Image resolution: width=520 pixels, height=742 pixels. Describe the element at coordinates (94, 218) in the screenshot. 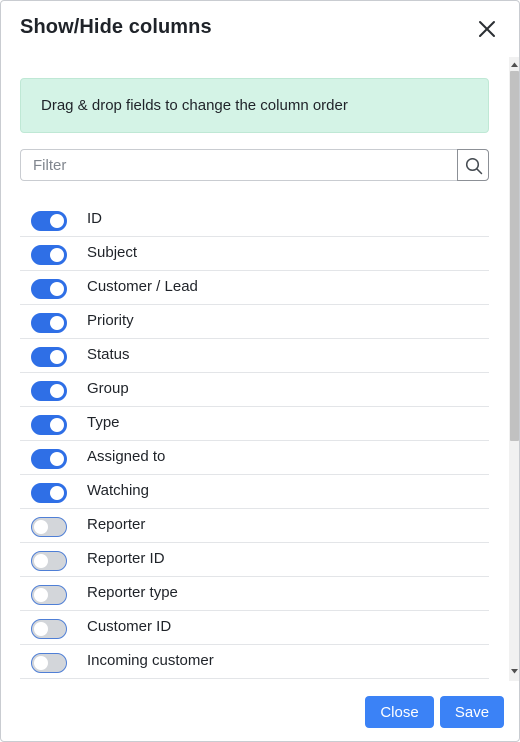

I see `column-label: ID` at that location.